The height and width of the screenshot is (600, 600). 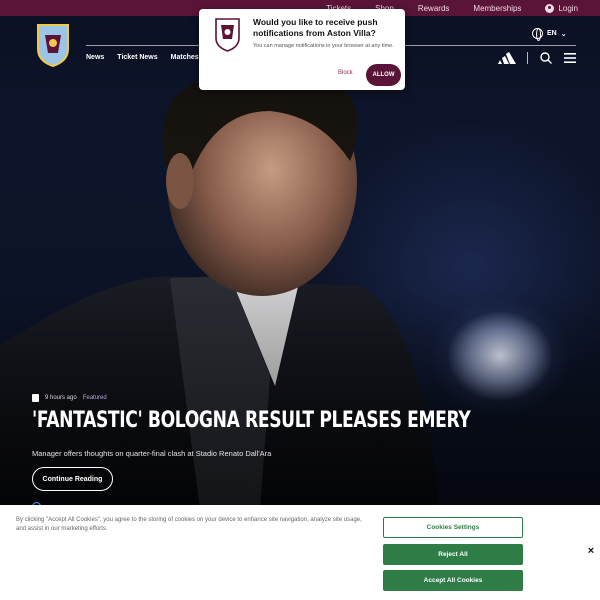 I want to click on language-selector: EN ⌄, so click(x=549, y=34).